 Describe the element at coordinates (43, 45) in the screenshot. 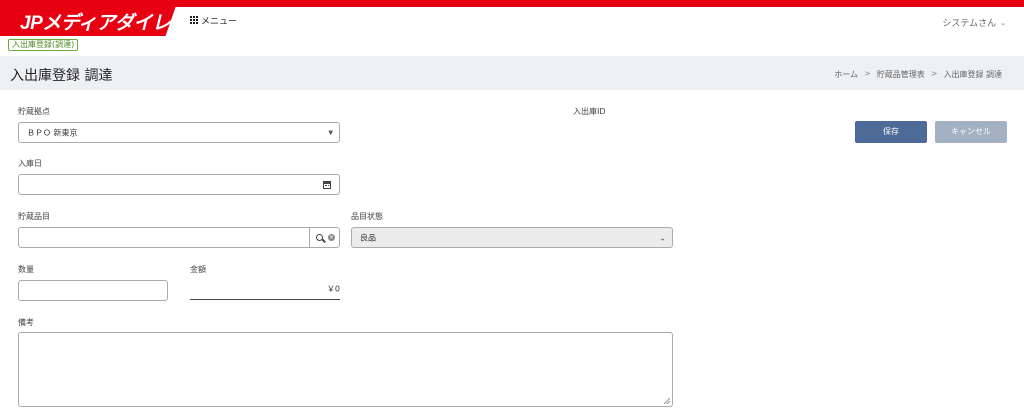

I see `page-tab-badge: 入出庫登録(調達)` at that location.